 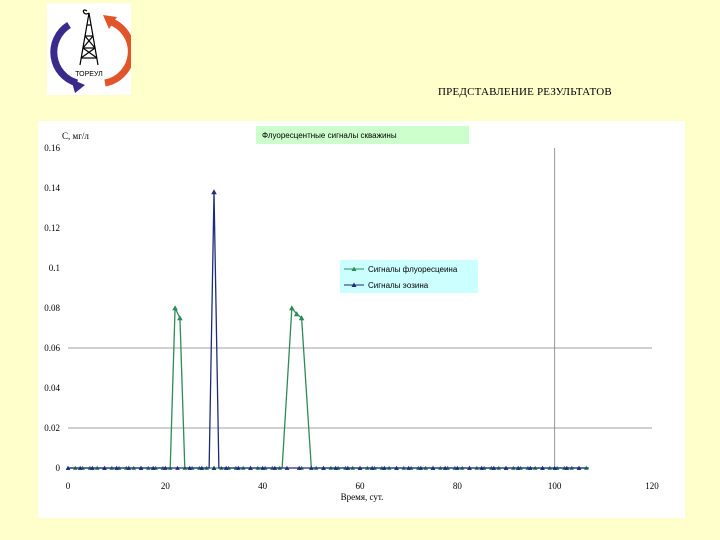 What do you see at coordinates (329, 135) in the screenshot?
I see `chart-title: Флуоресцентные сигналы скважины` at bounding box center [329, 135].